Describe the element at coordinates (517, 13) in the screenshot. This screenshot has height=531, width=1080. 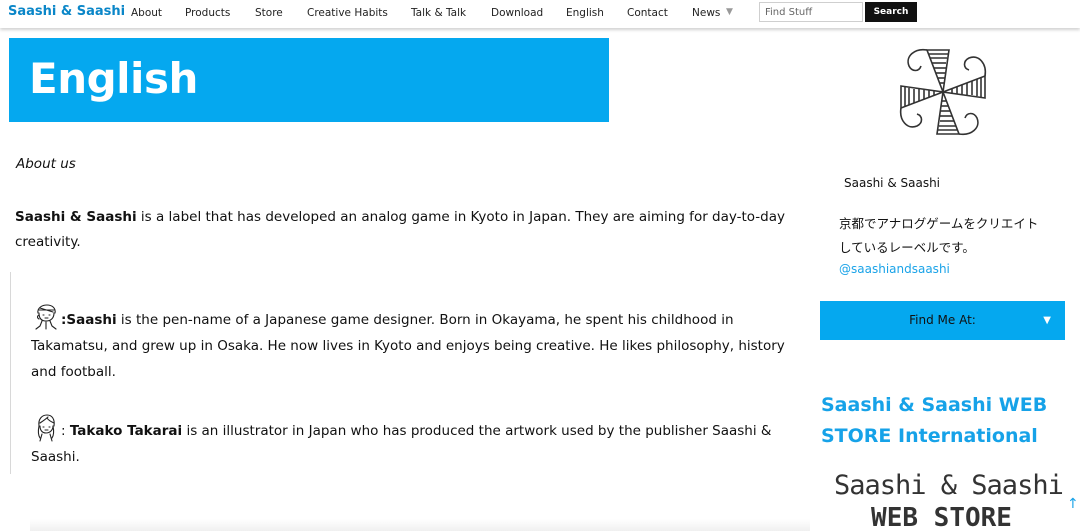
I see `nav-item-download: Download` at that location.